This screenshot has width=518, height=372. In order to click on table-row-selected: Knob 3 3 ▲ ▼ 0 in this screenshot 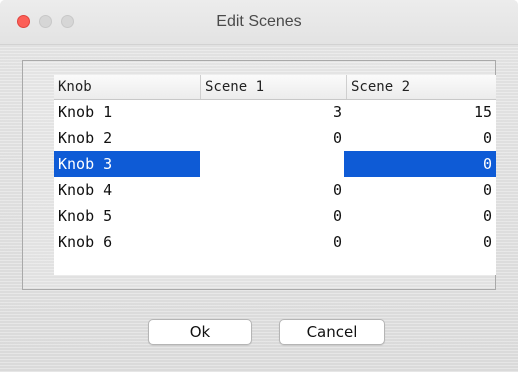, I will do `click(275, 164)`.